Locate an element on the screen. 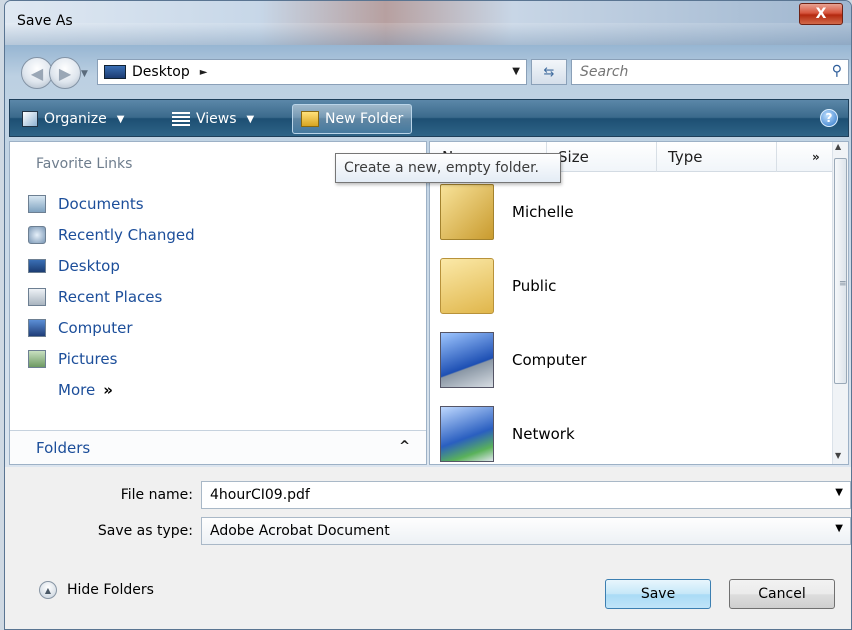  file-item-network: Network is located at coordinates (507, 433).